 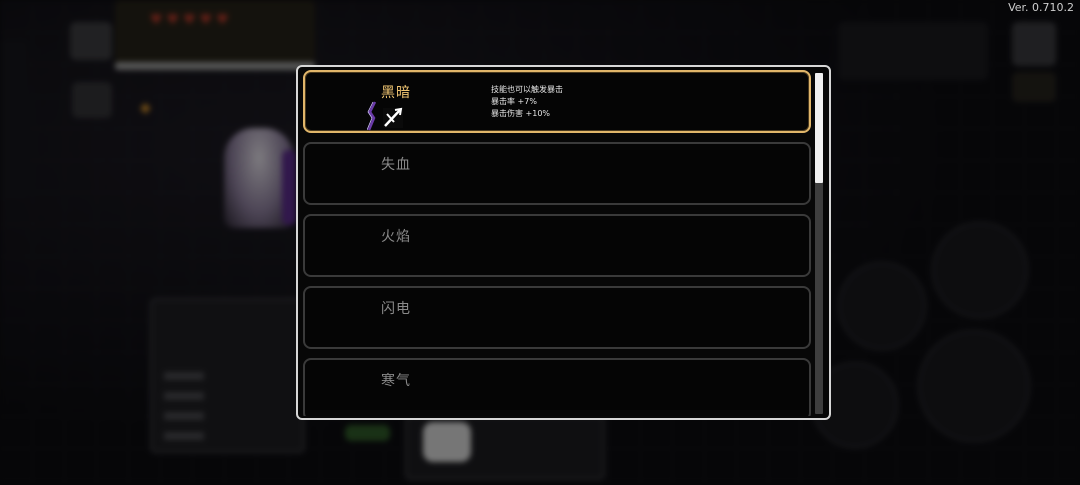 I want to click on effect-name: 黑暗, so click(x=396, y=93).